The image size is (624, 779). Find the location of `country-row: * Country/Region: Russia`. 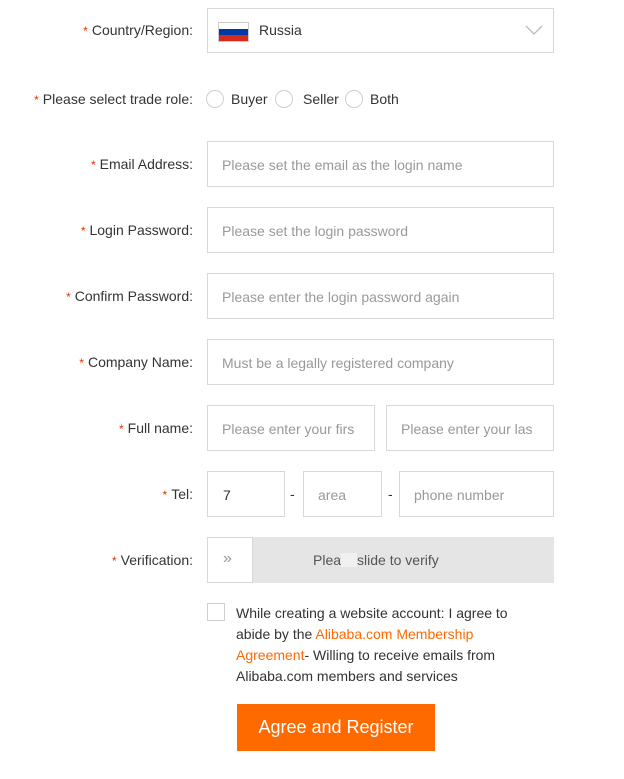

country-row: * Country/Region: Russia is located at coordinates (312, 30).